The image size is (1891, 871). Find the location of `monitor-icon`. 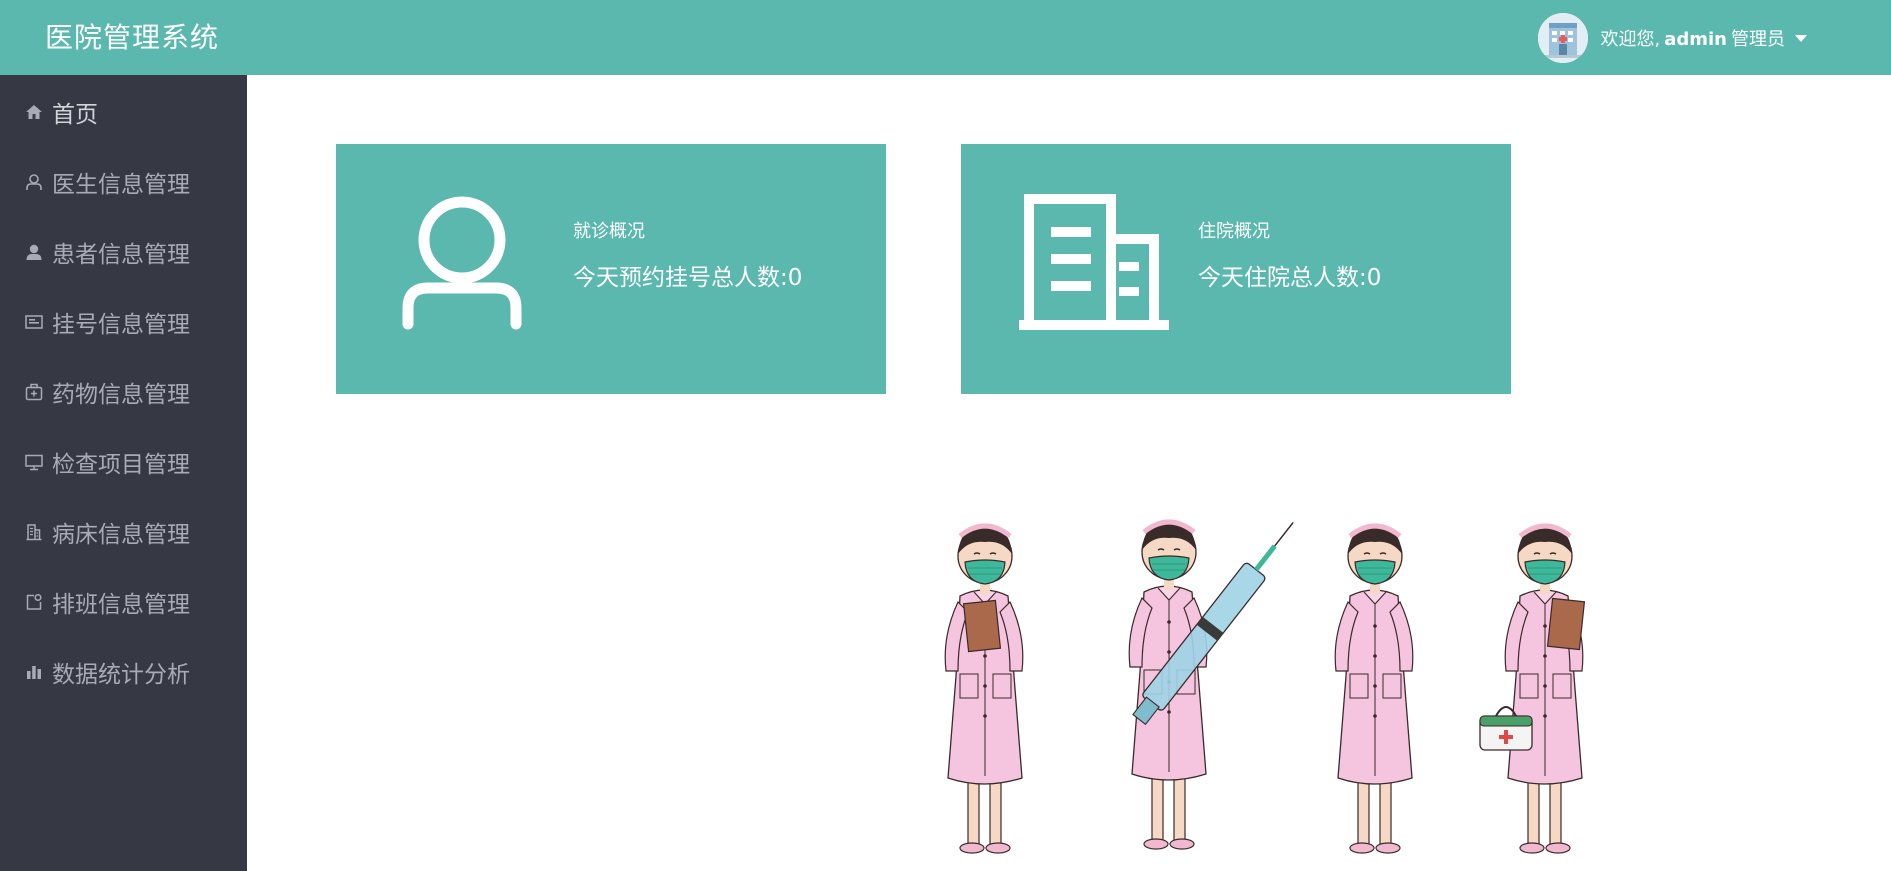

monitor-icon is located at coordinates (34, 462).